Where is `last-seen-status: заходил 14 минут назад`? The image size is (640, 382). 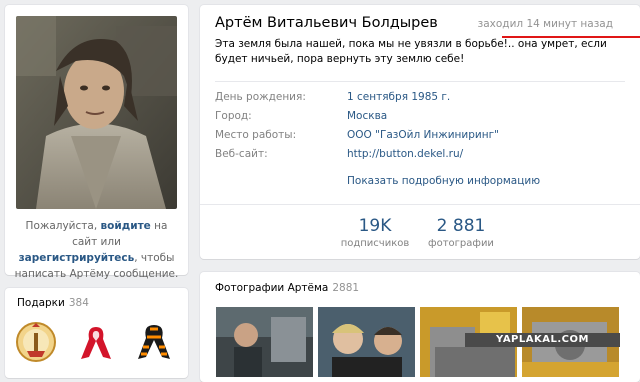 last-seen-status: заходил 14 минут назад is located at coordinates (545, 24).